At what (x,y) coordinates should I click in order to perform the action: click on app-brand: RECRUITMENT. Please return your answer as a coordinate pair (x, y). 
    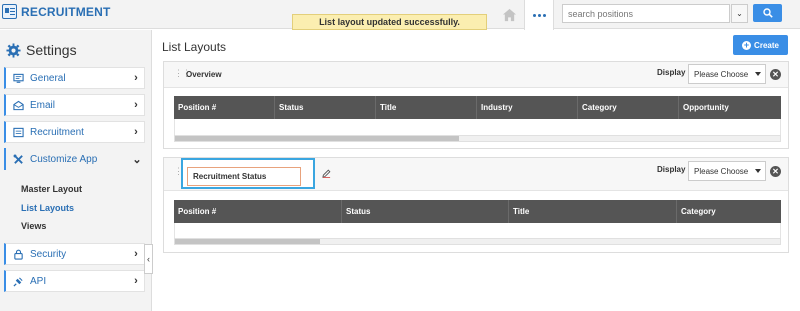
    Looking at the image, I should click on (56, 11).